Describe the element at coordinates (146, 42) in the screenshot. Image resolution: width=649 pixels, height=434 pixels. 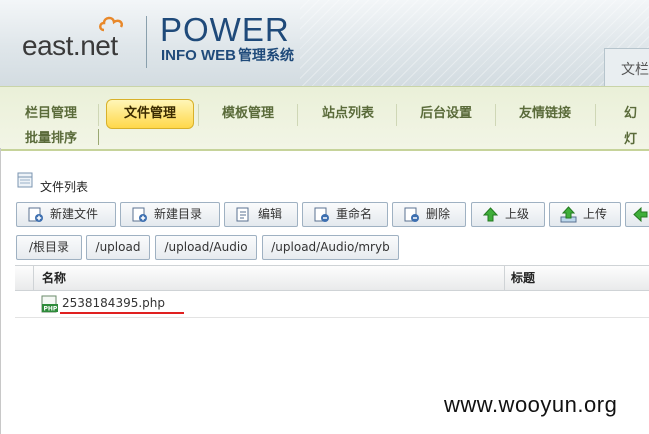
I see `logo-divider` at that location.